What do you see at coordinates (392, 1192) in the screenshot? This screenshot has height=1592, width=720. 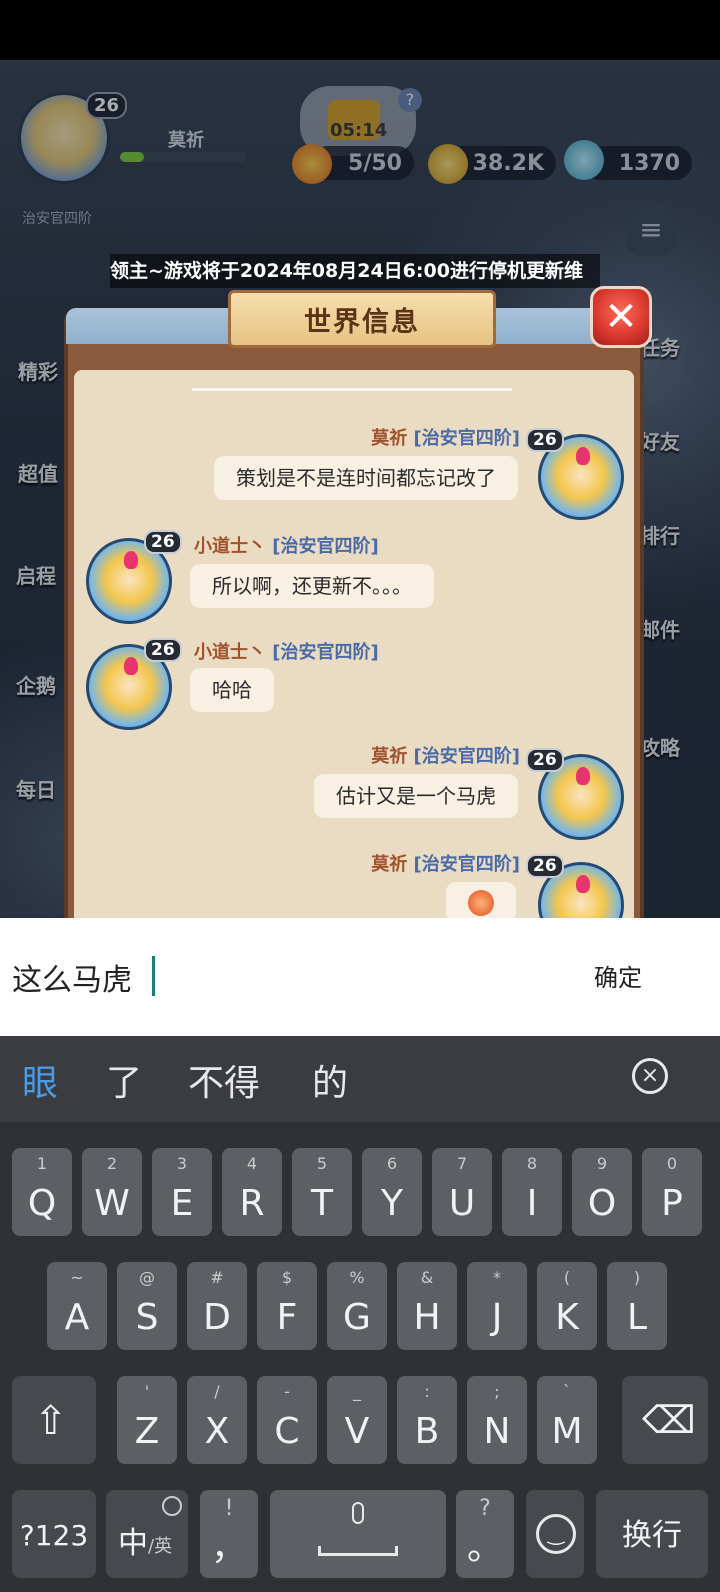 I see `key-y: 6Y` at bounding box center [392, 1192].